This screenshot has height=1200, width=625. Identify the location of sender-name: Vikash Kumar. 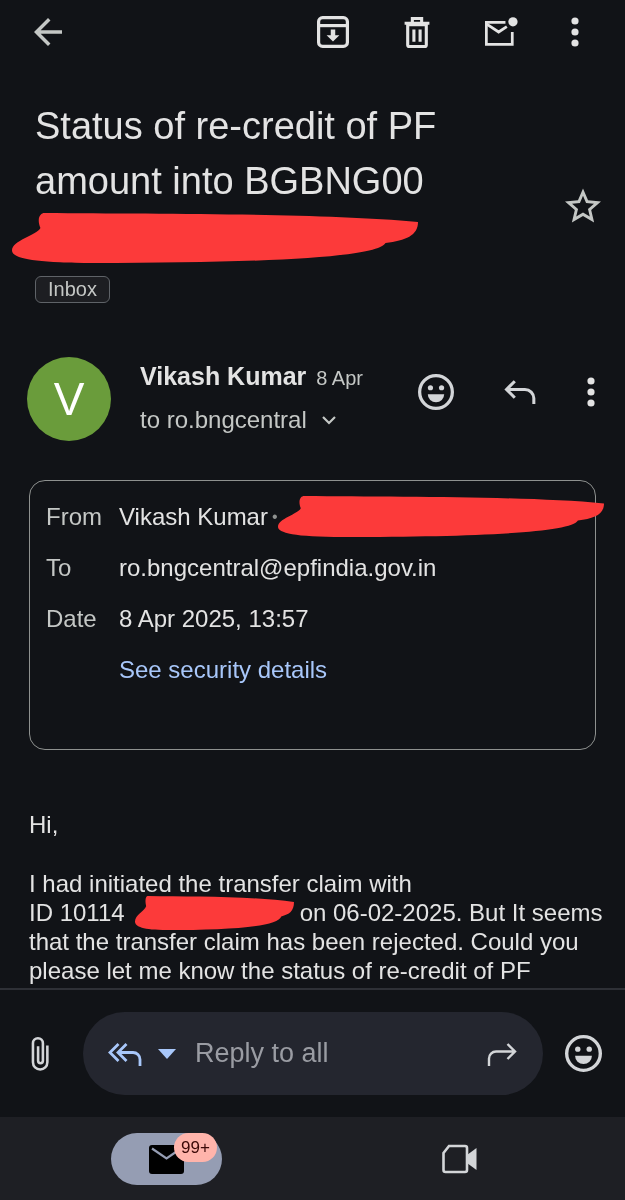
(223, 376).